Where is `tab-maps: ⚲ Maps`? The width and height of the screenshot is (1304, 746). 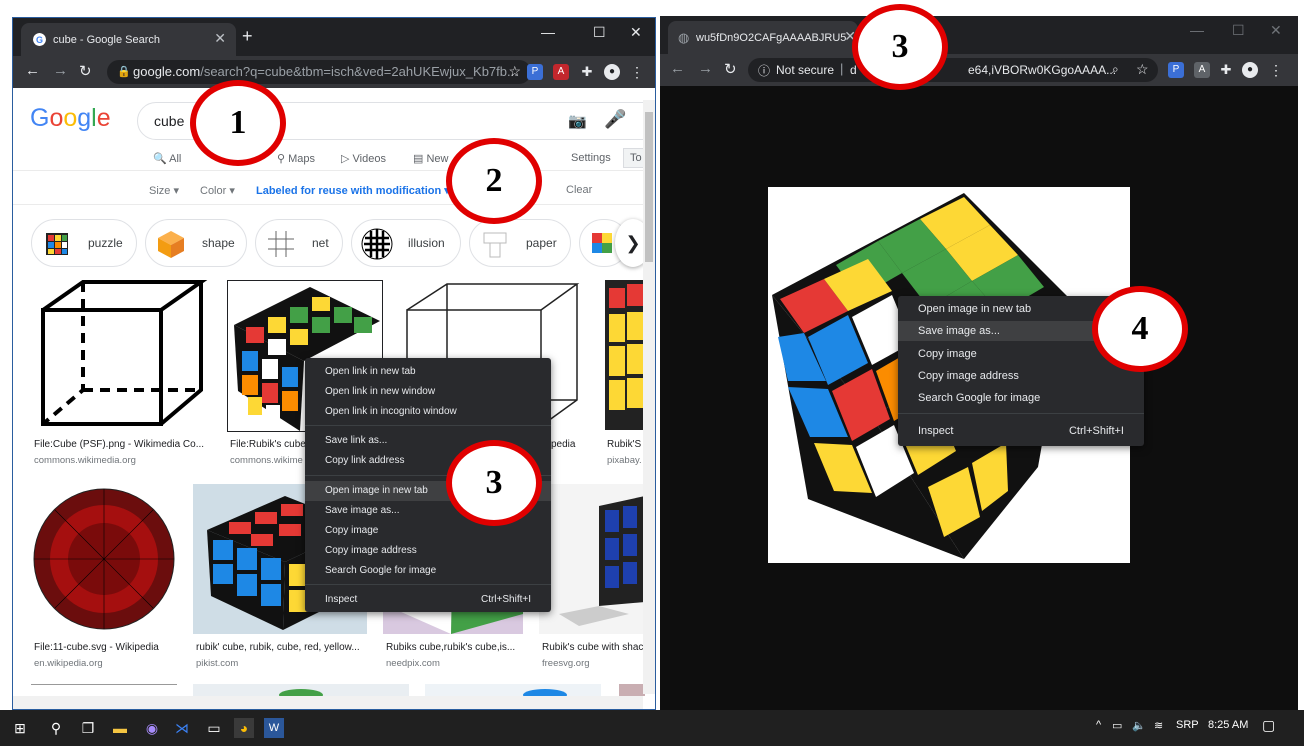 tab-maps: ⚲ Maps is located at coordinates (296, 158).